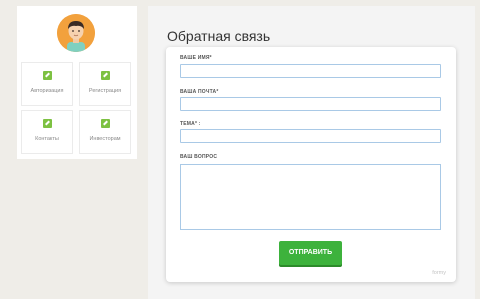 The width and height of the screenshot is (480, 299). Describe the element at coordinates (196, 58) in the screenshot. I see `name-label: ВАШЕ ИМЯ*` at that location.